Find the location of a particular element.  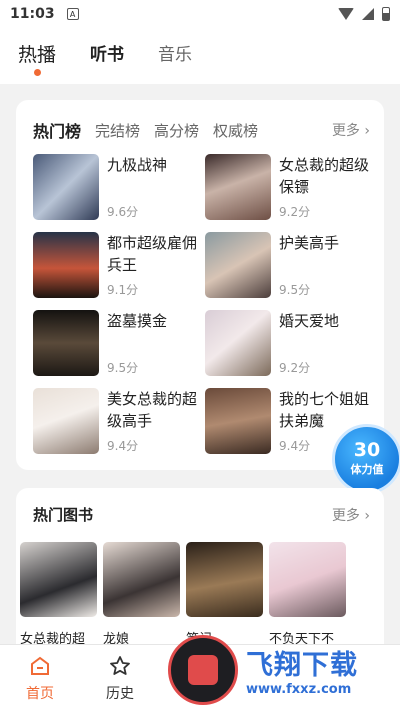

status-icons is located at coordinates (364, 14).